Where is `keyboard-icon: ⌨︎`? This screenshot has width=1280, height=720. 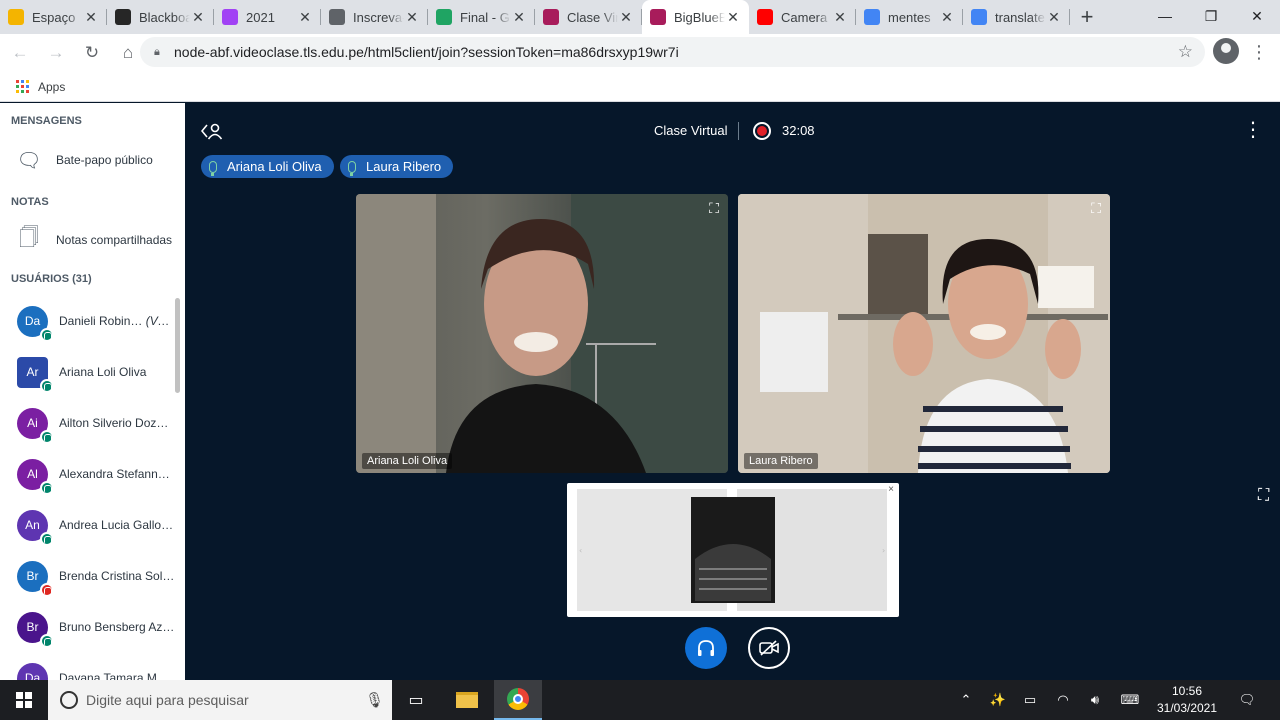 keyboard-icon: ⌨︎ is located at coordinates (1130, 700).